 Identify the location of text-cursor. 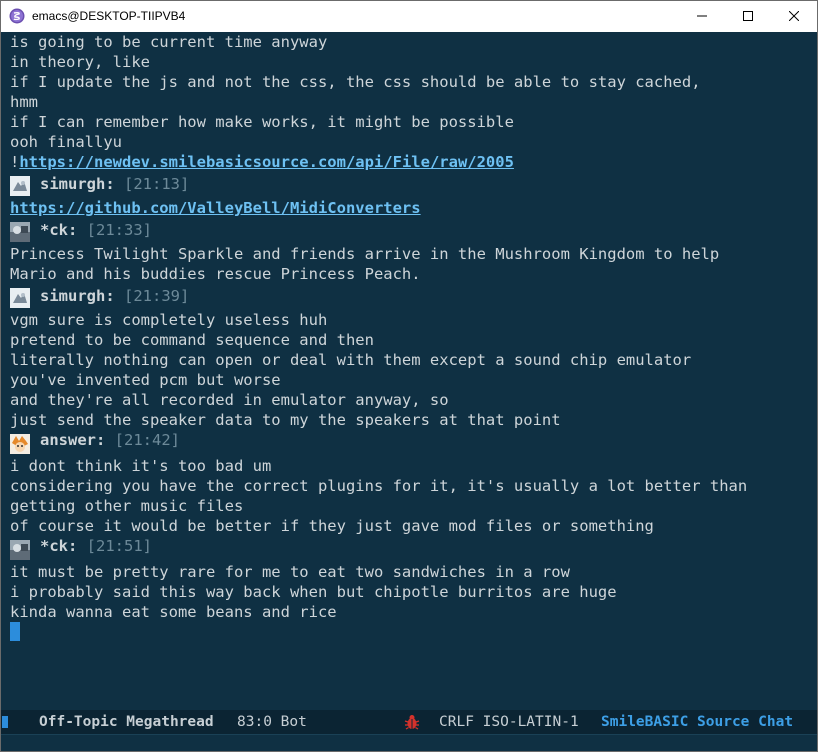
(15, 631).